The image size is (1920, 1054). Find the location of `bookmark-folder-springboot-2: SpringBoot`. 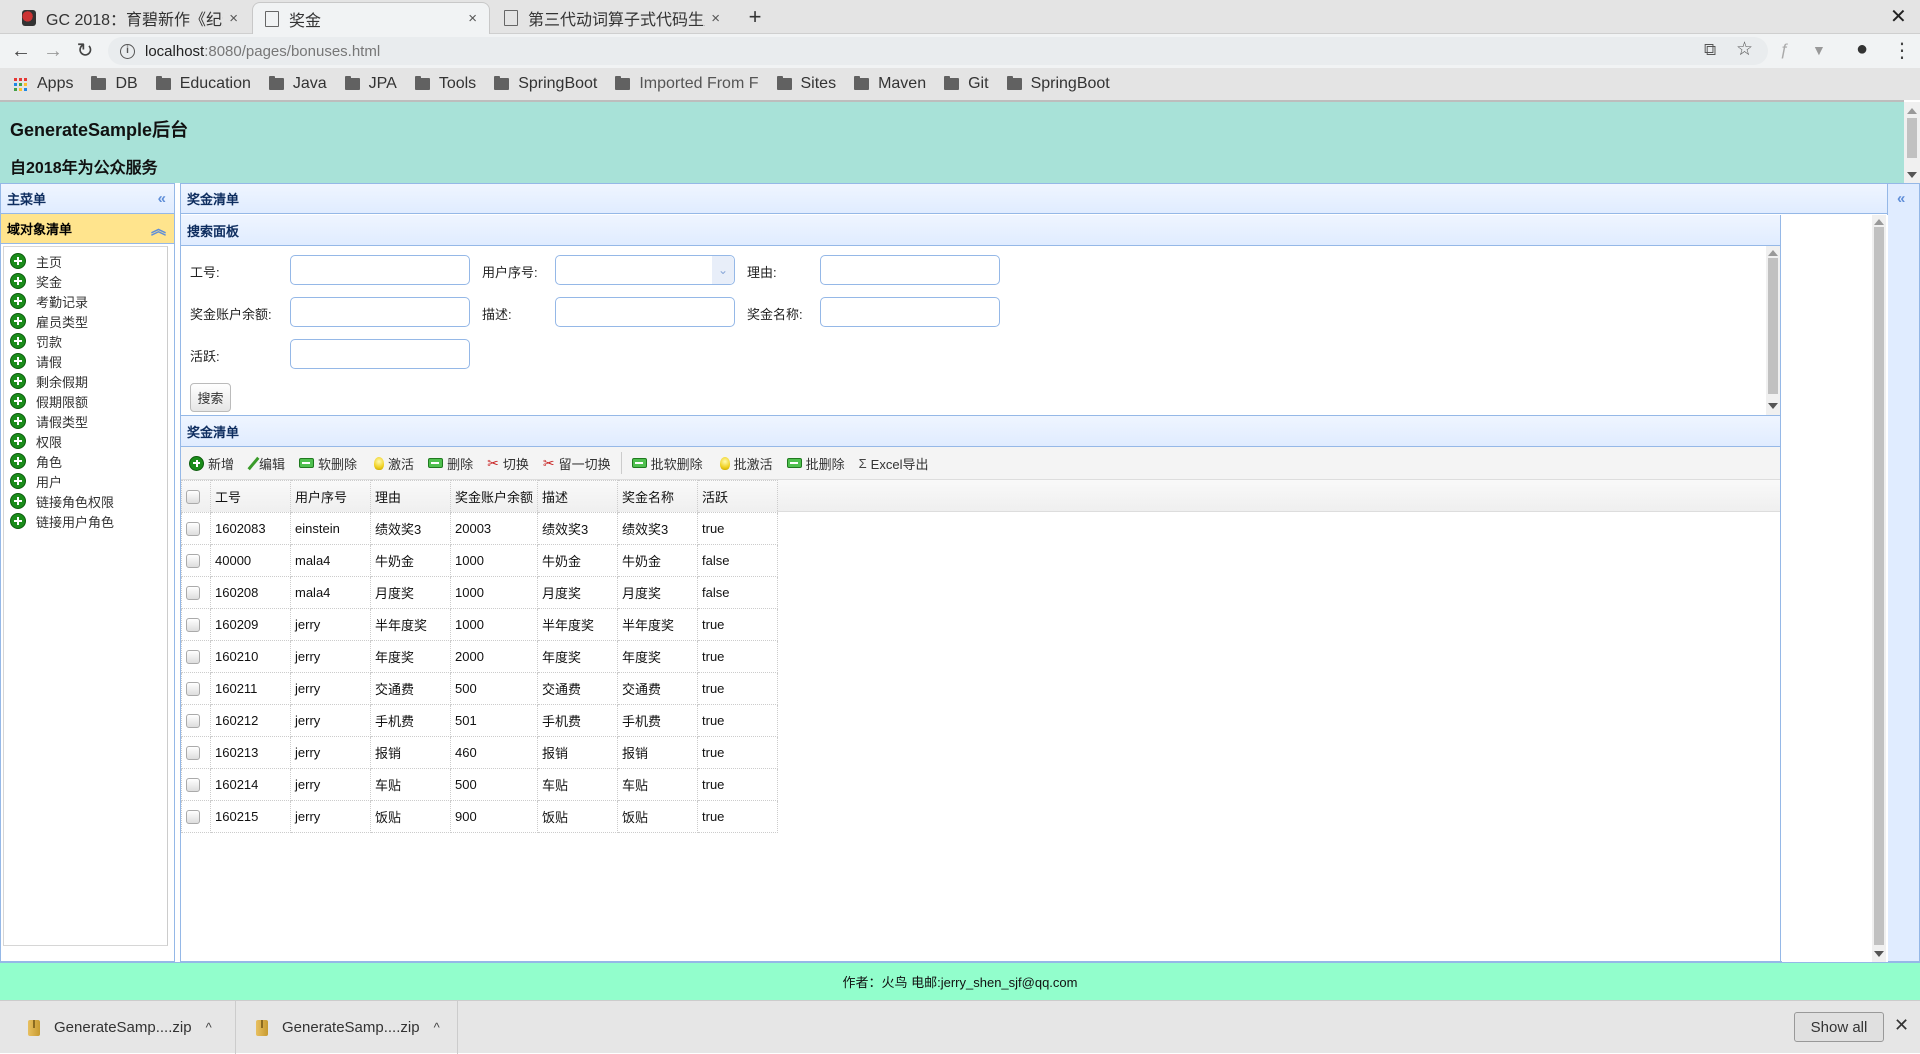

bookmark-folder-springboot-2: SpringBoot is located at coordinates (1058, 84).